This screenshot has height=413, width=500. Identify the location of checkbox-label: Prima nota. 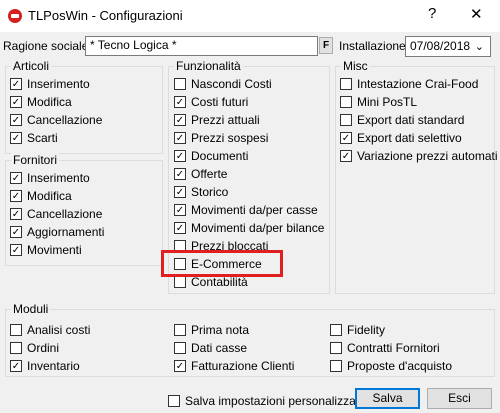
(220, 330).